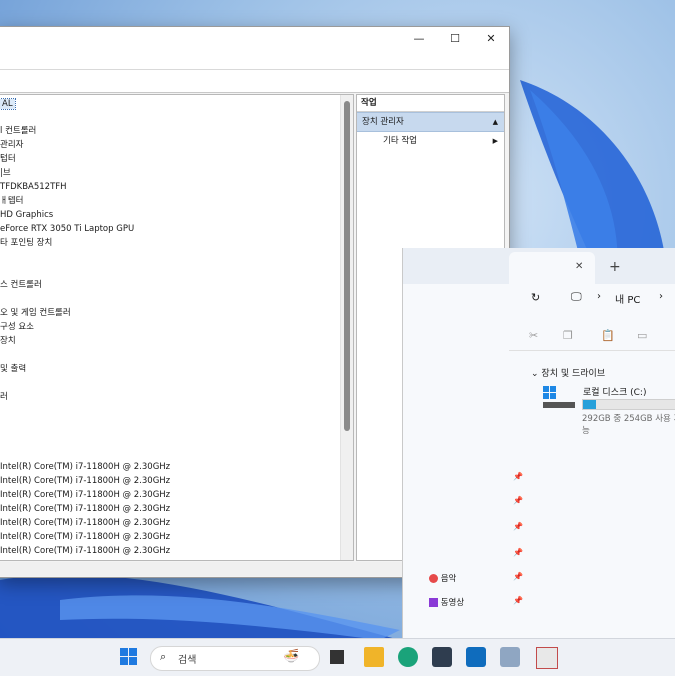 The width and height of the screenshot is (675, 676). I want to click on quick-access-item: 음악, so click(442, 578).